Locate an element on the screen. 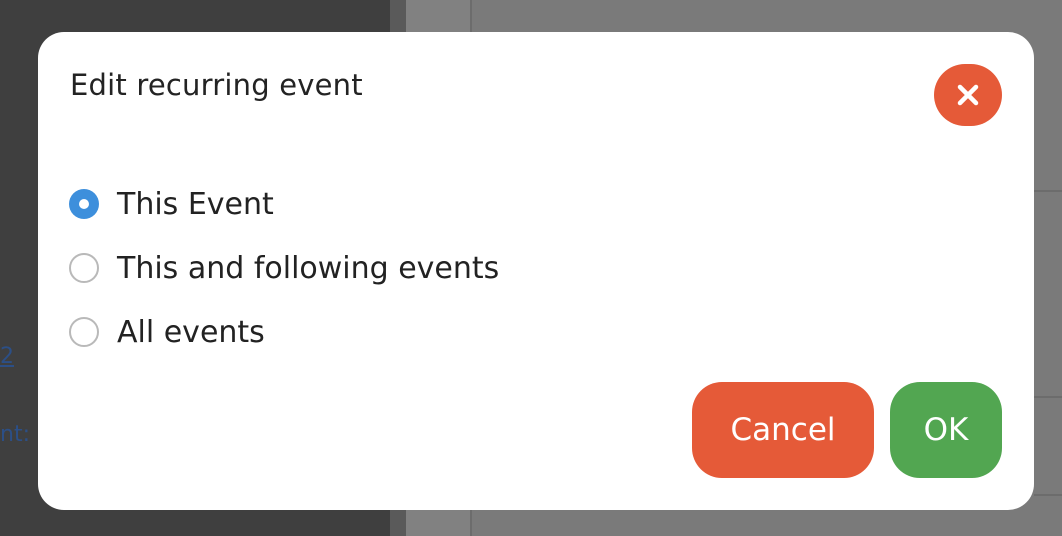  option-label: This Event is located at coordinates (195, 204).